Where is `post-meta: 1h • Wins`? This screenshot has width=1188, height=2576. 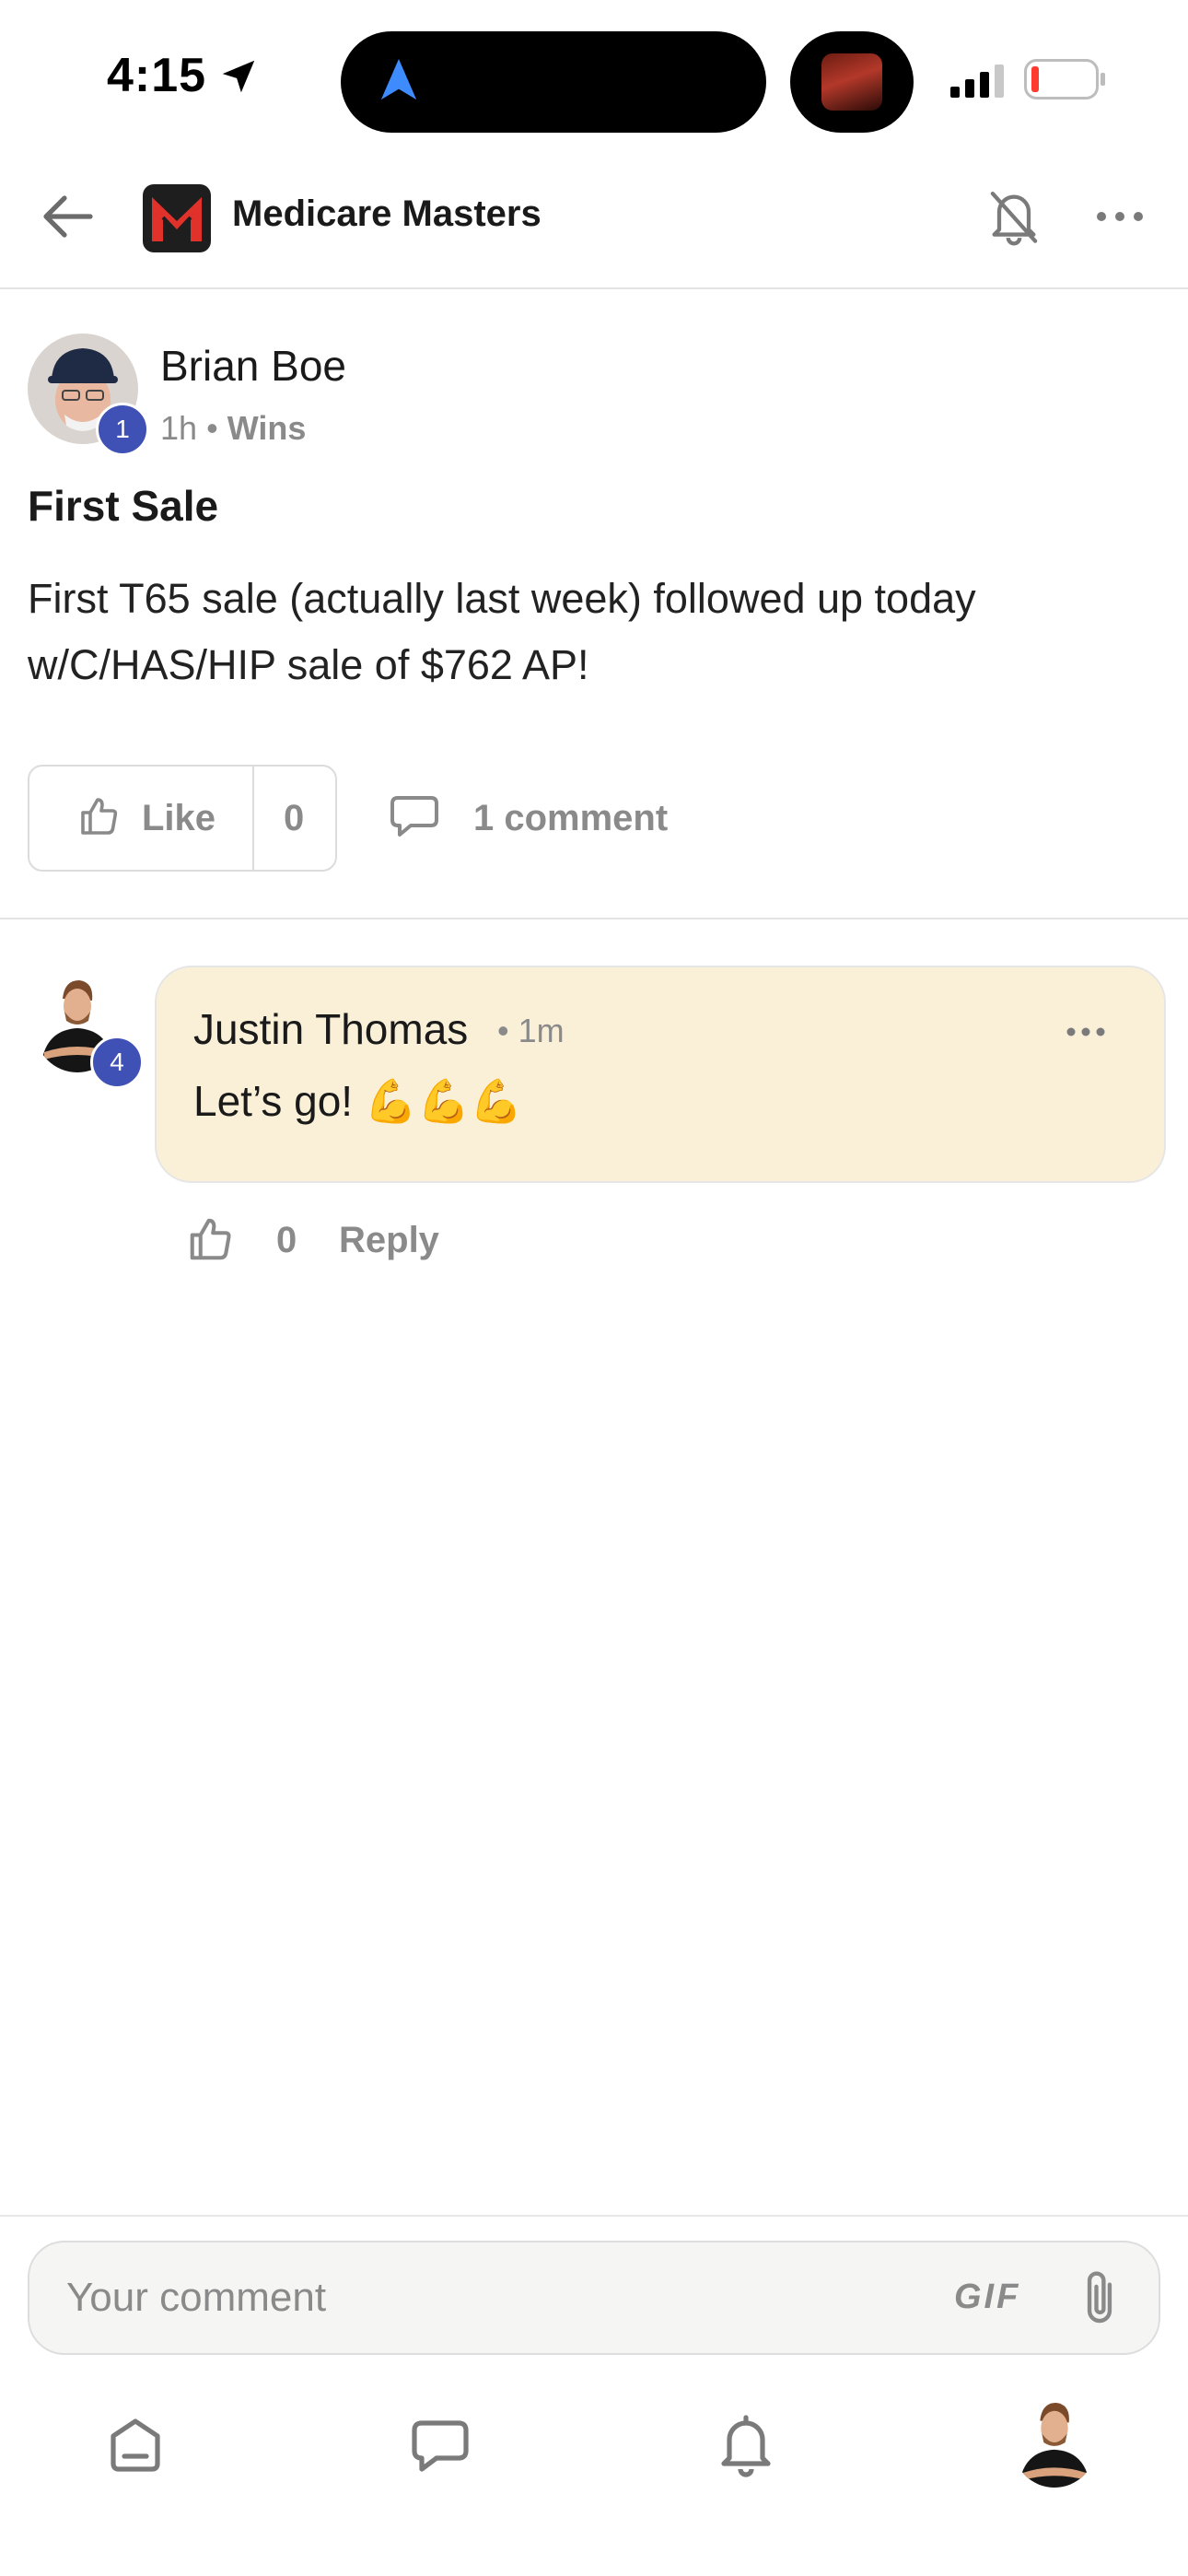 post-meta: 1h • Wins is located at coordinates (233, 428).